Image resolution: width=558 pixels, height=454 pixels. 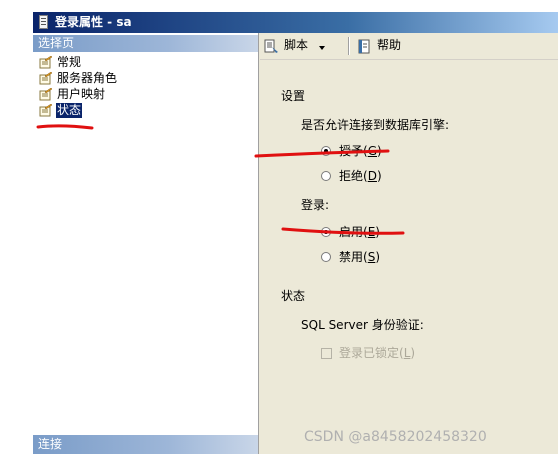 What do you see at coordinates (395, 437) in the screenshot?
I see `watermark: CSDN @a8458202458320` at bounding box center [395, 437].